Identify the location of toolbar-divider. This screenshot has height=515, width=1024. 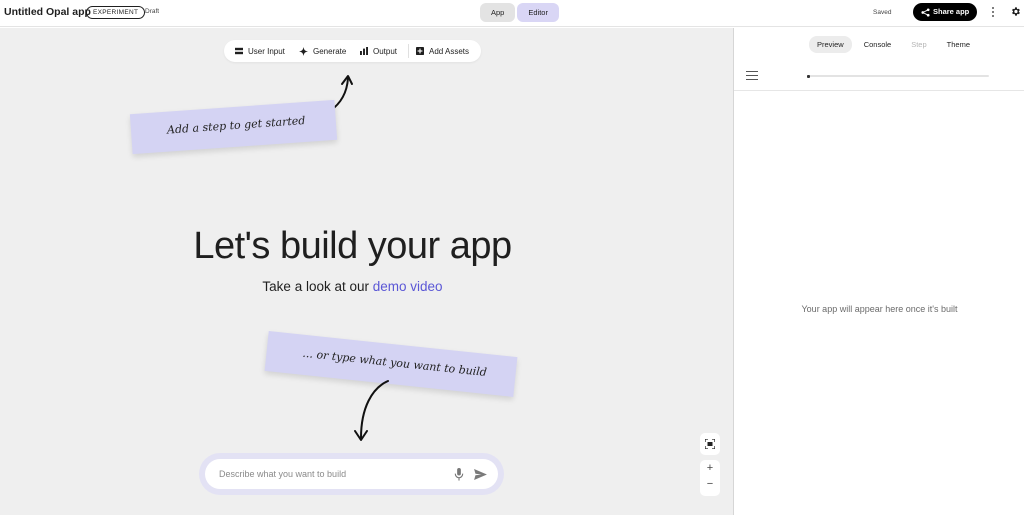
(408, 51).